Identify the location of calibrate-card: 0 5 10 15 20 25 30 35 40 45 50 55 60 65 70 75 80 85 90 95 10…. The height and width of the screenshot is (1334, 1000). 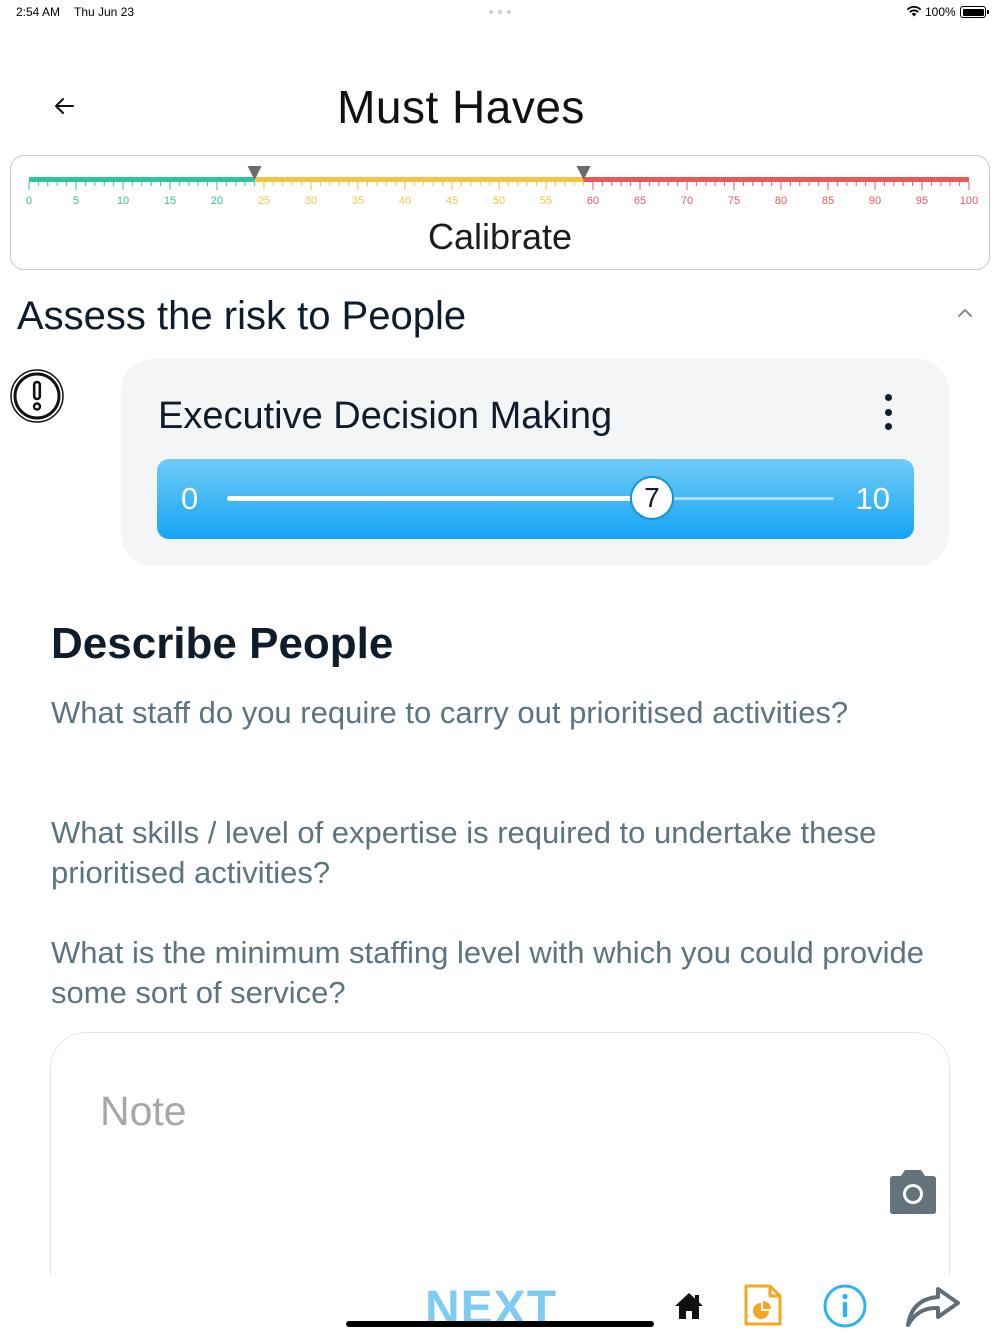
(500, 212).